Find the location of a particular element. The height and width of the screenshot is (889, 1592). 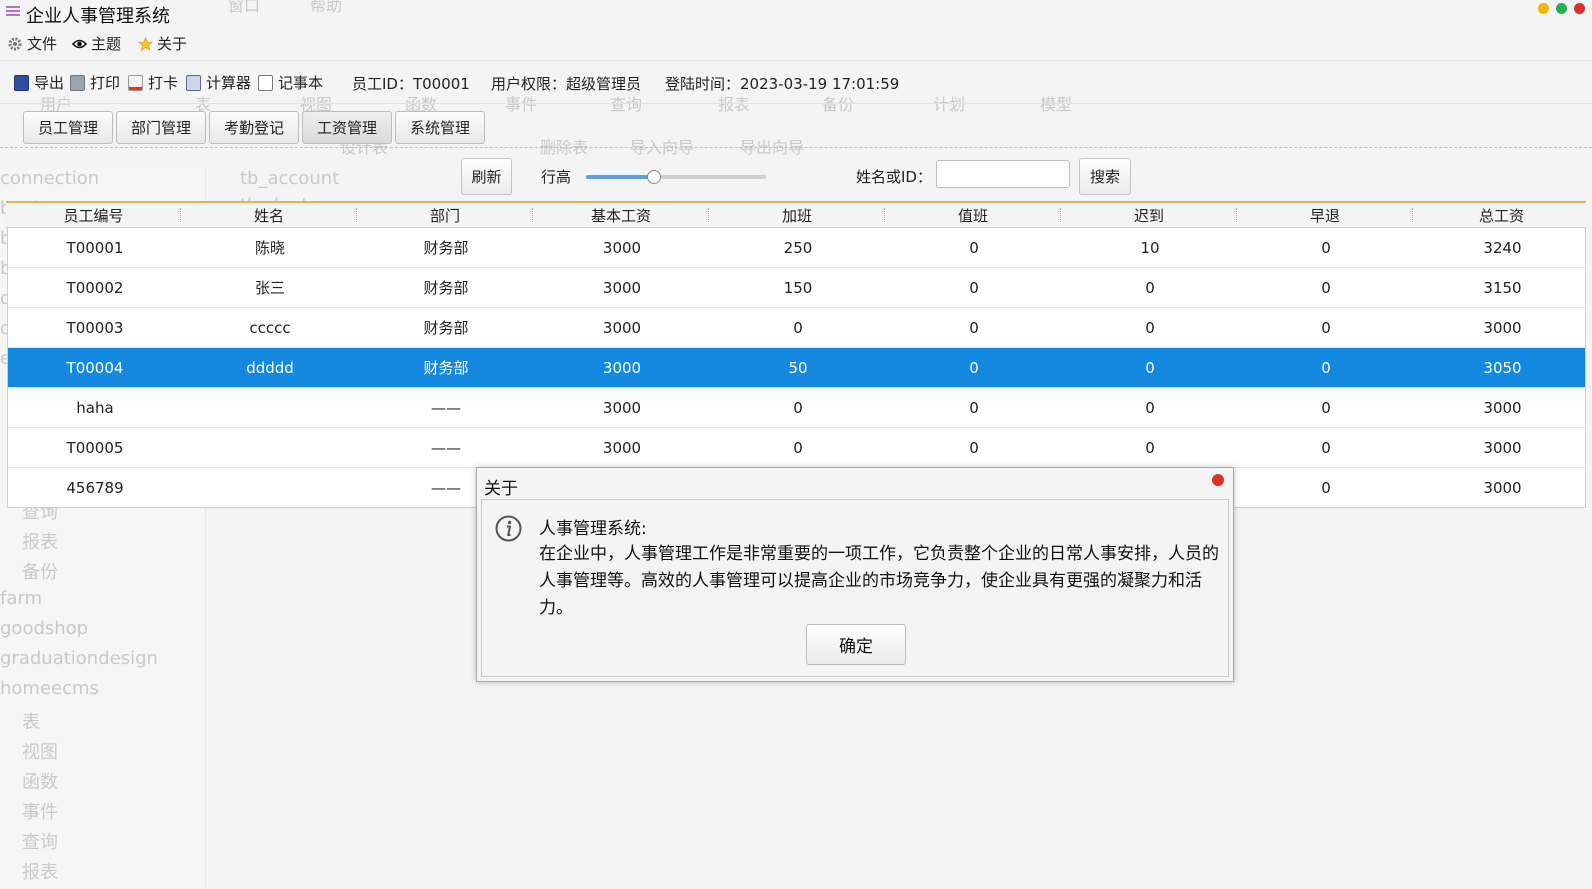

column-header: 加班 is located at coordinates (797, 215).